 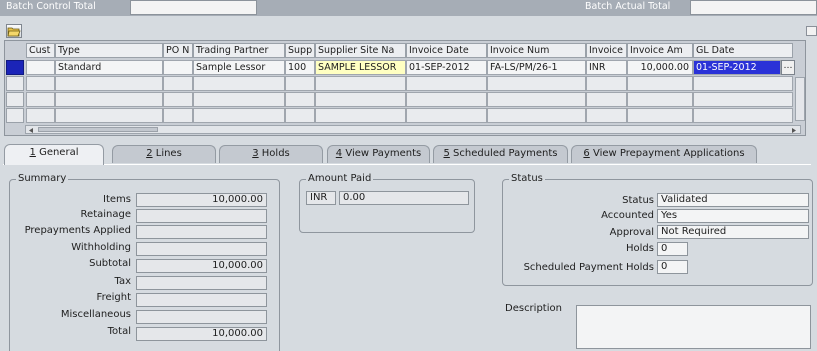 What do you see at coordinates (119, 331) in the screenshot?
I see `total-label: Total` at bounding box center [119, 331].